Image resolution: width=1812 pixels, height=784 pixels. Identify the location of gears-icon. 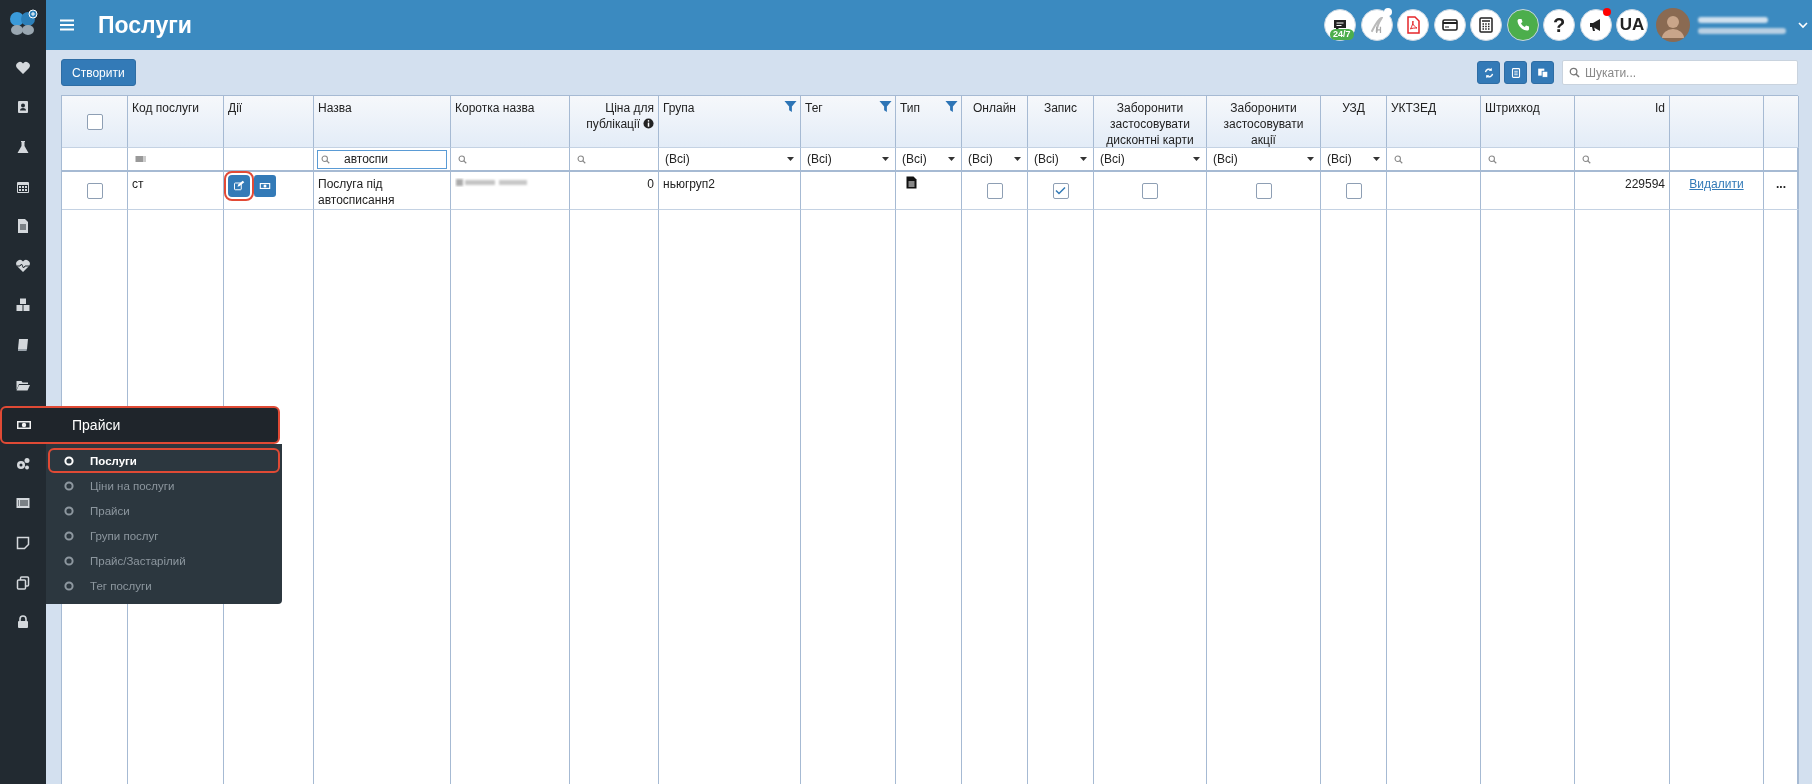
(23, 463).